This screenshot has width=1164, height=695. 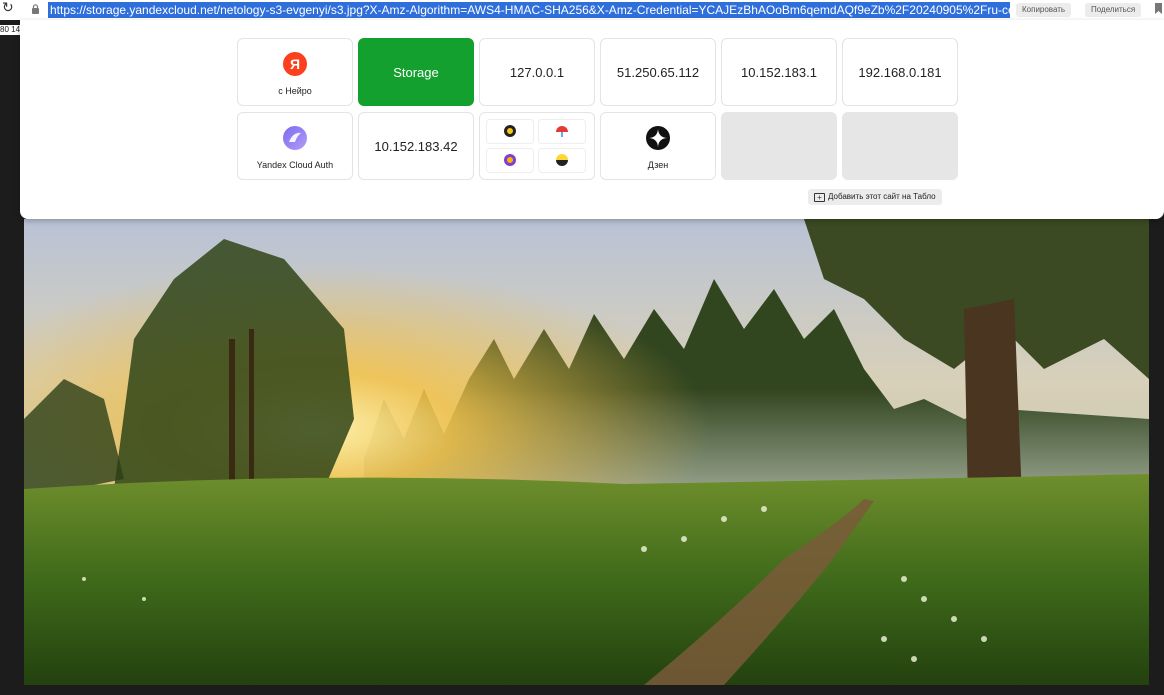 I want to click on tile-localhost: 127.0.0.1, so click(x=537, y=72).